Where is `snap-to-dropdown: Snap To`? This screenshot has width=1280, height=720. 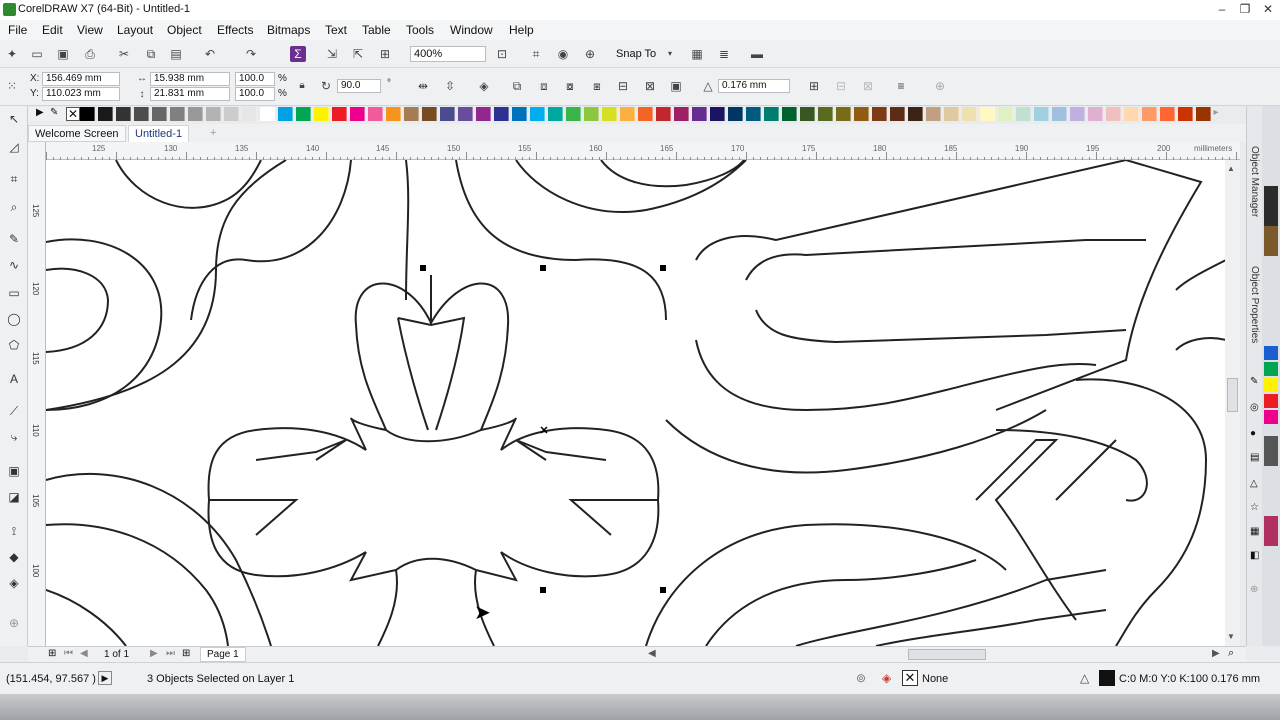 snap-to-dropdown: Snap To is located at coordinates (636, 54).